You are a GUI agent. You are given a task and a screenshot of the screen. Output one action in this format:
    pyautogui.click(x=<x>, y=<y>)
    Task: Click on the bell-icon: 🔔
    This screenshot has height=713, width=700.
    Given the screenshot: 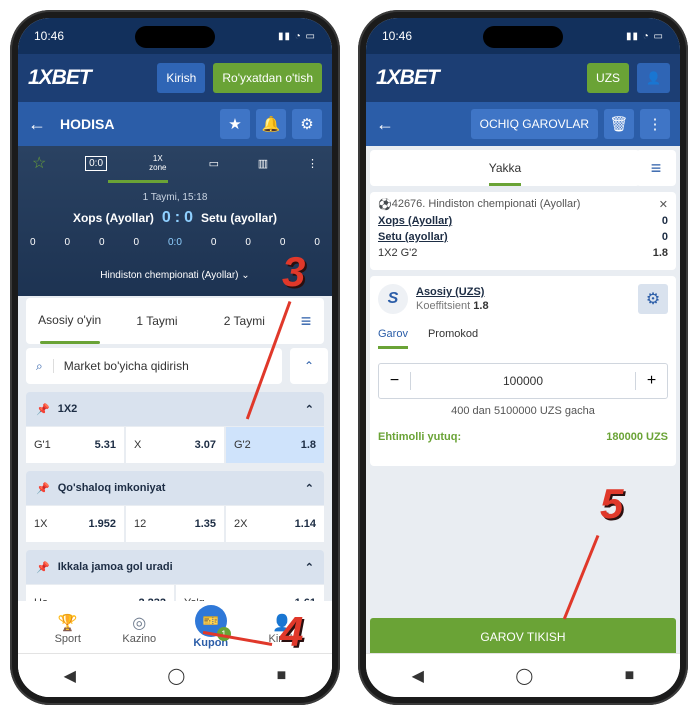 What is the action you would take?
    pyautogui.click(x=271, y=124)
    